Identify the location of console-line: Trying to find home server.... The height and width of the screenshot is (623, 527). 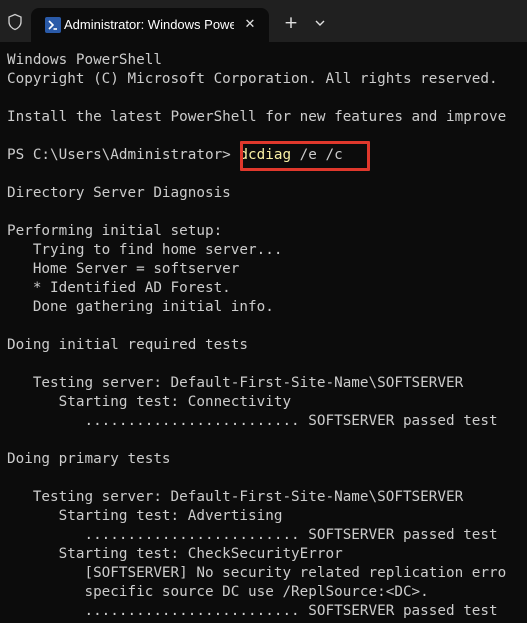
(145, 250).